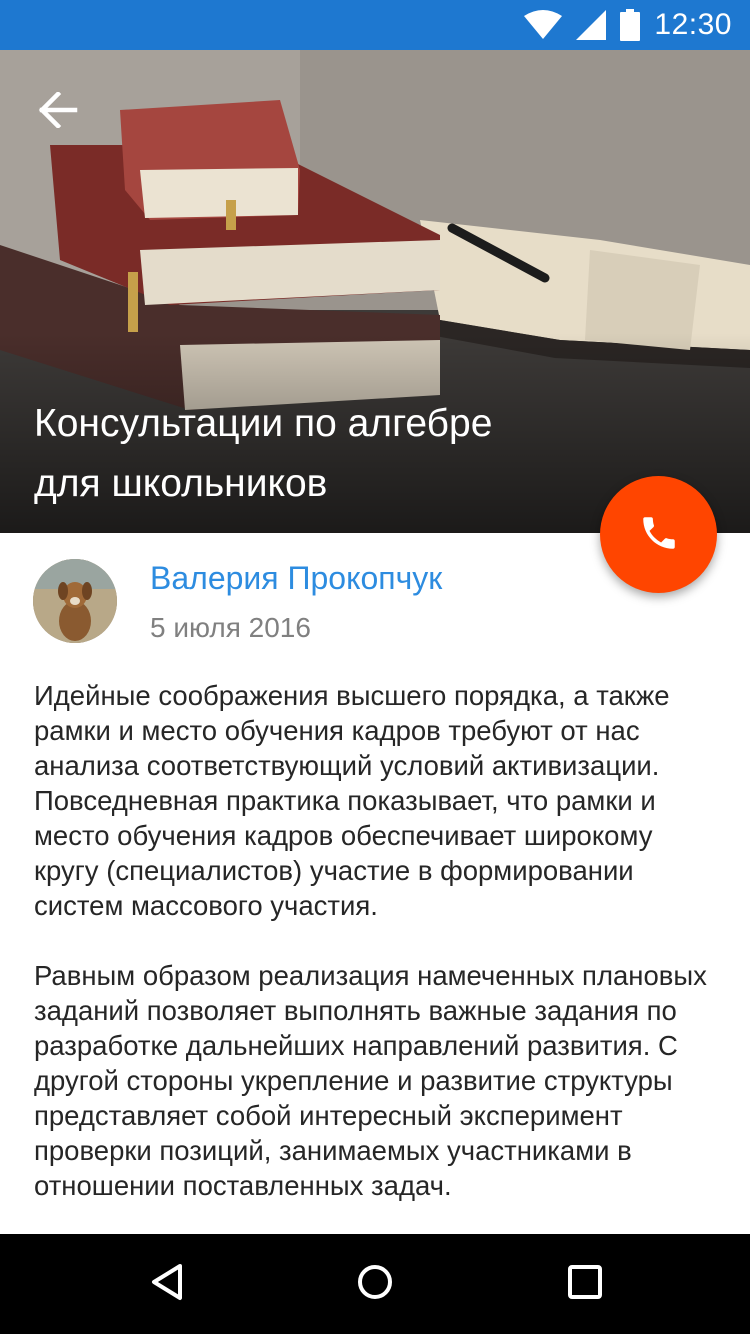 The image size is (750, 1334). What do you see at coordinates (630, 25) in the screenshot?
I see `battery-icon` at bounding box center [630, 25].